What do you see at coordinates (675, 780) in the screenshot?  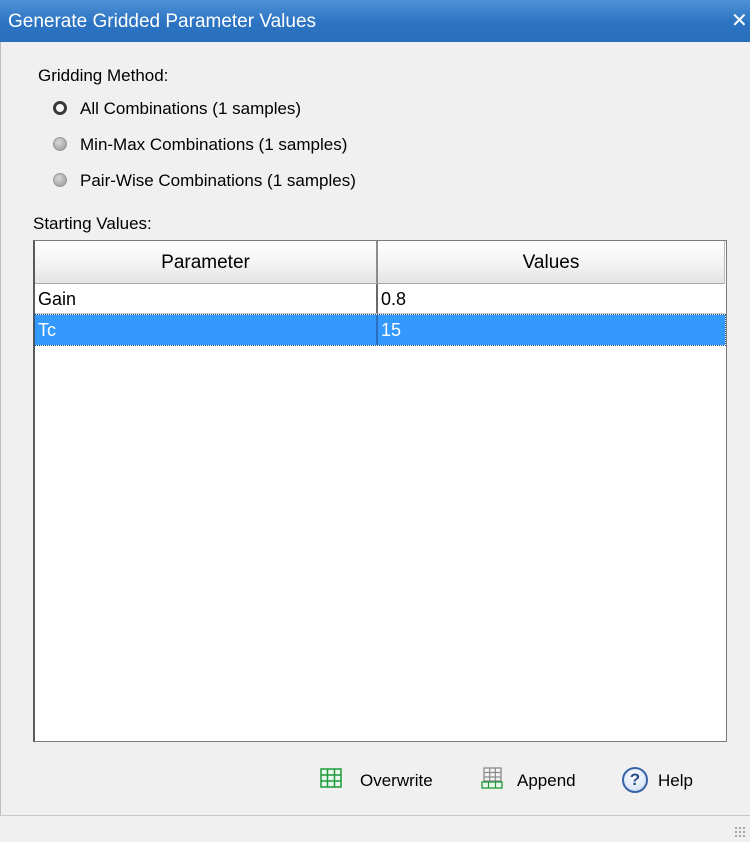 I see `help-label: Help` at bounding box center [675, 780].